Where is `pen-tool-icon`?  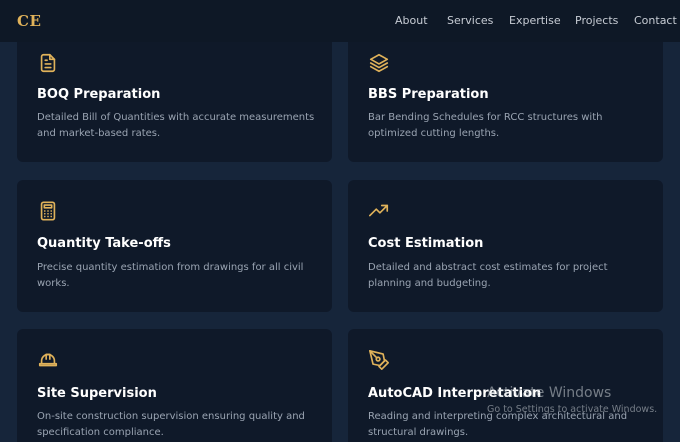
pen-tool-icon is located at coordinates (379, 360).